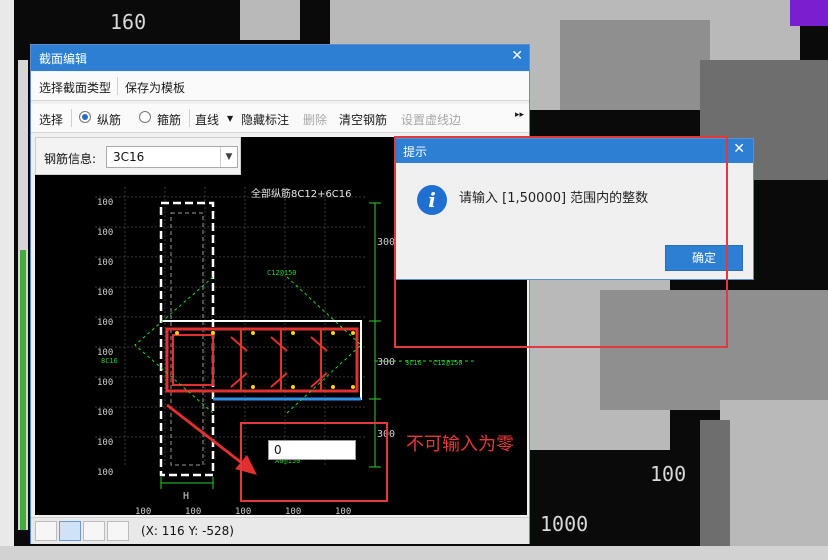 This screenshot has height=560, width=828. I want to click on tool-delete: 删除, so click(315, 119).